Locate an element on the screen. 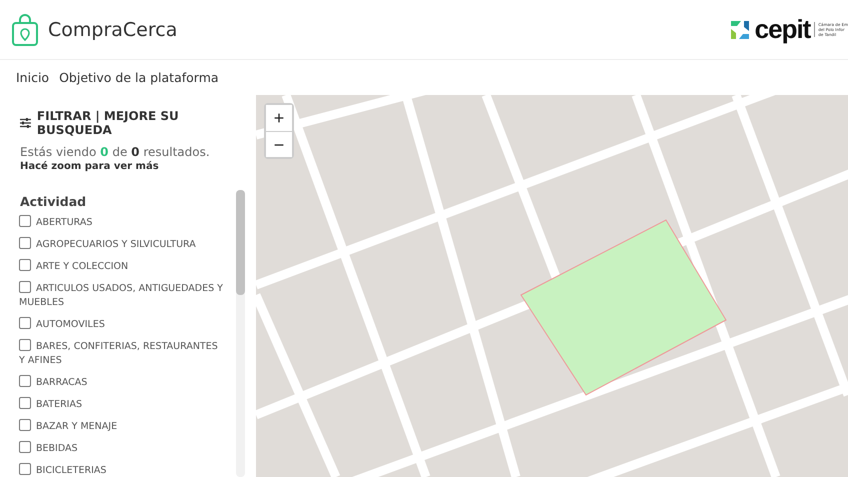  shopping-bag-icon is located at coordinates (25, 30).